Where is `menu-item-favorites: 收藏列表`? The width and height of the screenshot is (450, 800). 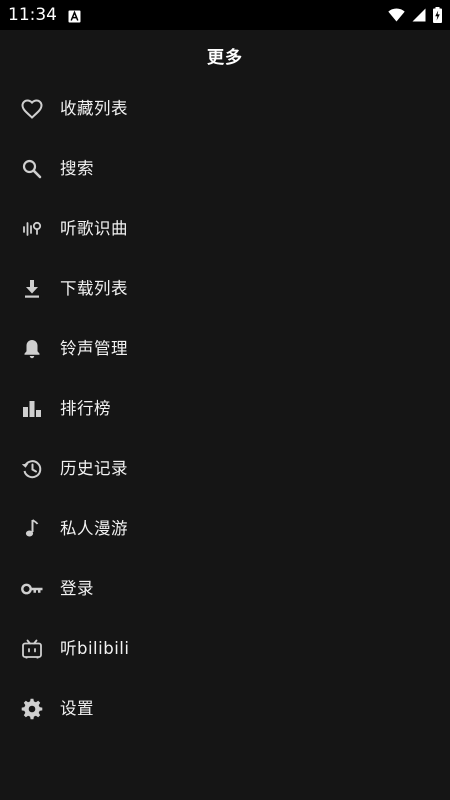
menu-item-favorites: 收藏列表 is located at coordinates (225, 109).